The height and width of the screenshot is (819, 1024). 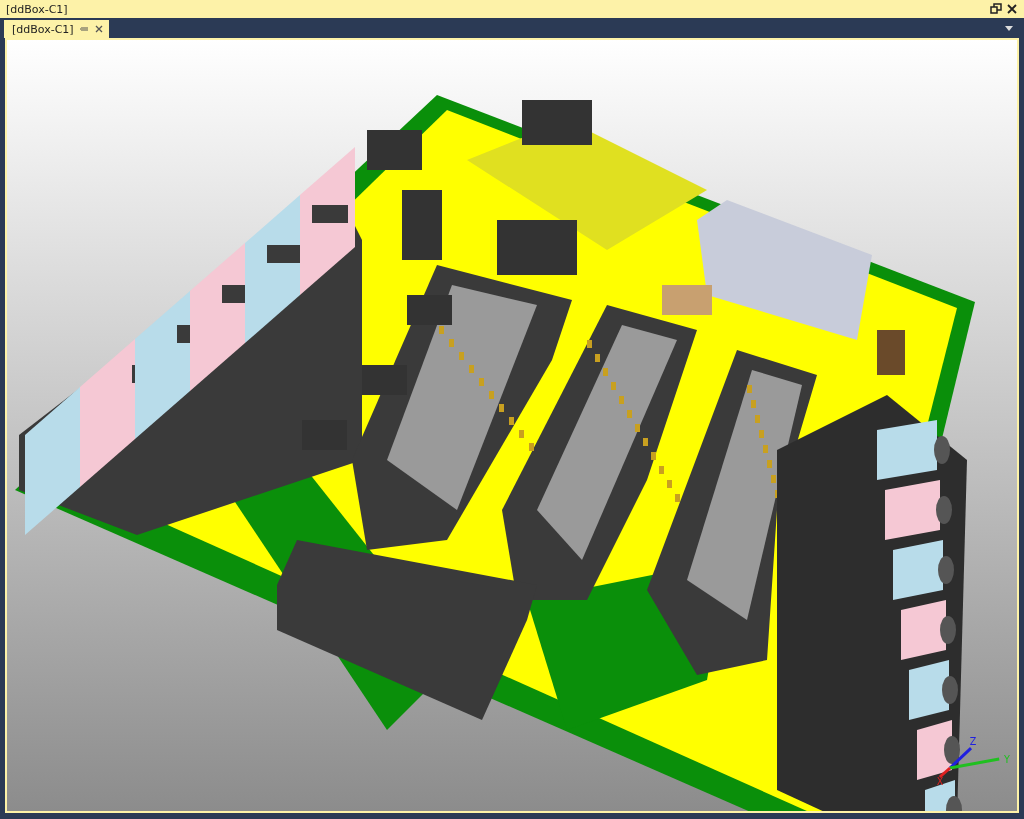 I want to click on window-title: [ddBox-C1], so click(x=37, y=9).